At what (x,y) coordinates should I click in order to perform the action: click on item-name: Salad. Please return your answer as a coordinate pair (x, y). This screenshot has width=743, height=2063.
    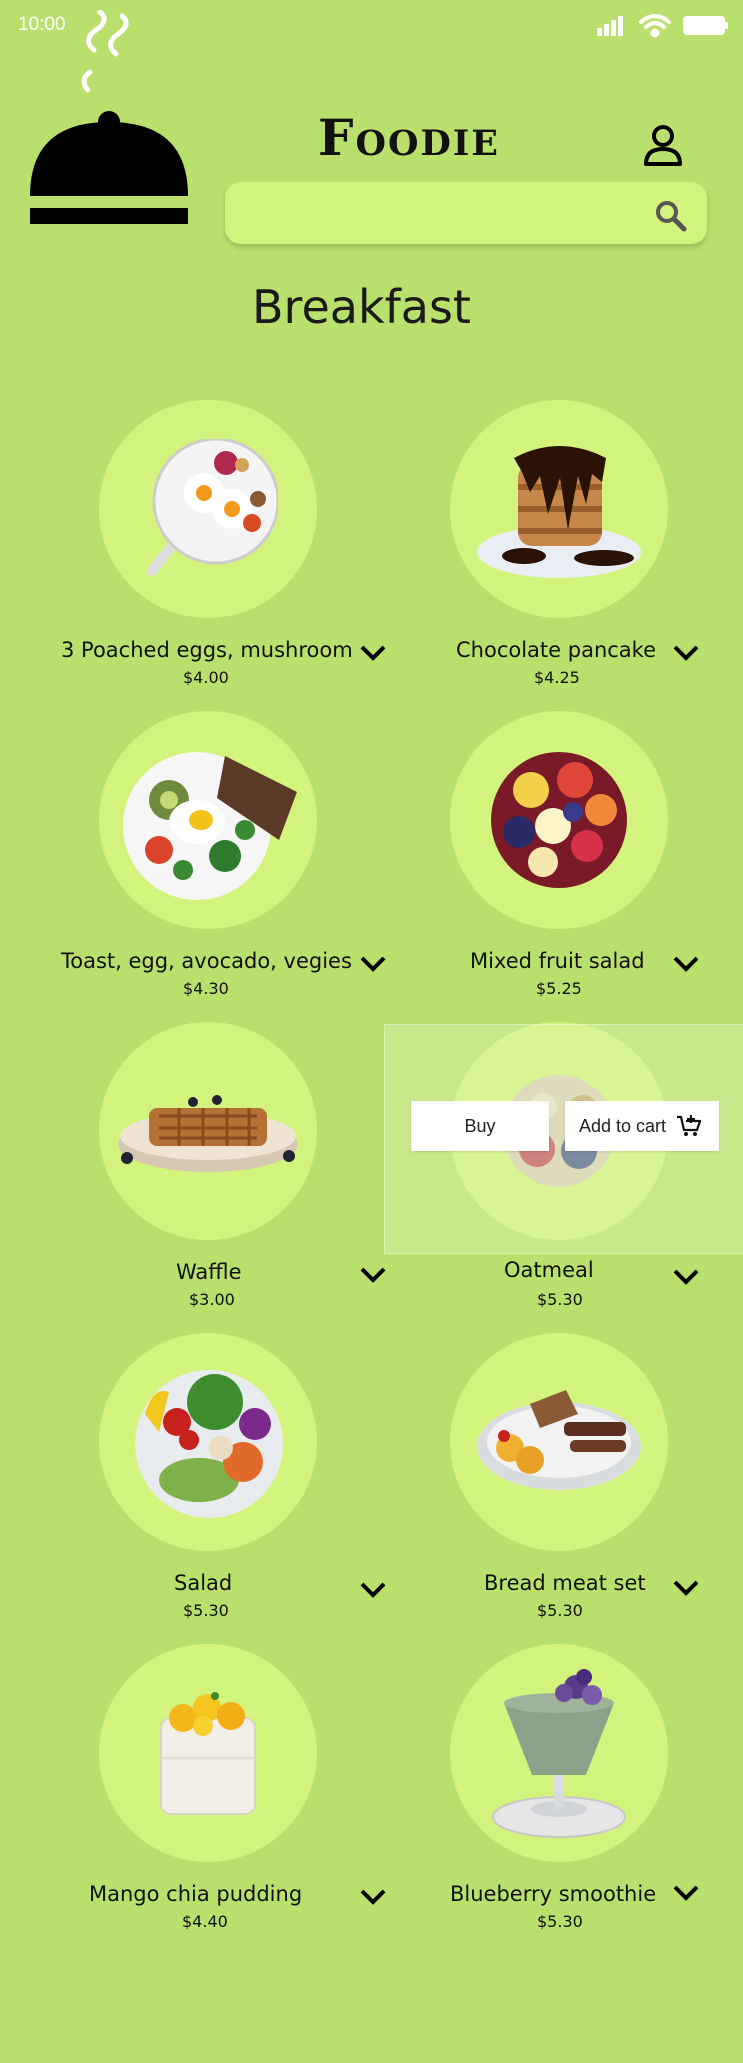
    Looking at the image, I should click on (203, 1583).